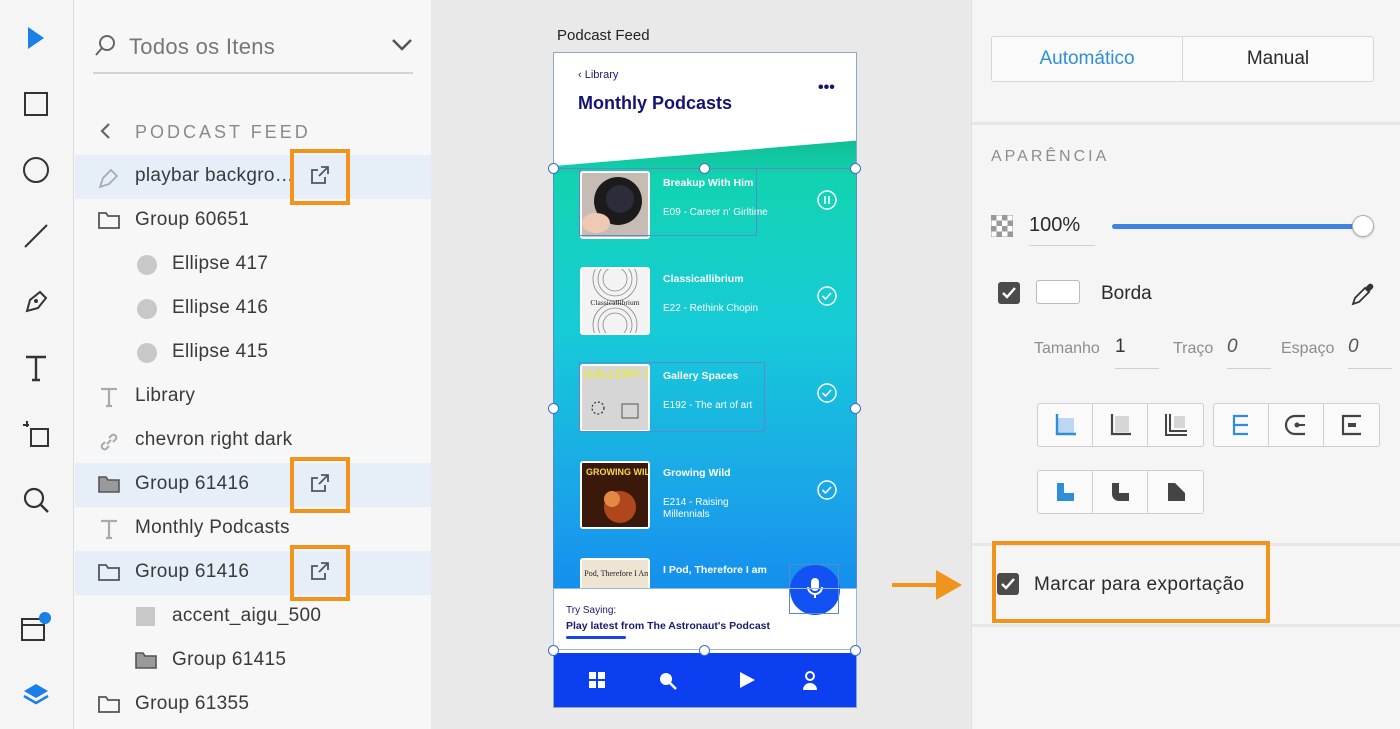 The height and width of the screenshot is (729, 1400). What do you see at coordinates (1067, 348) in the screenshot?
I see `size-label: Tamanho` at bounding box center [1067, 348].